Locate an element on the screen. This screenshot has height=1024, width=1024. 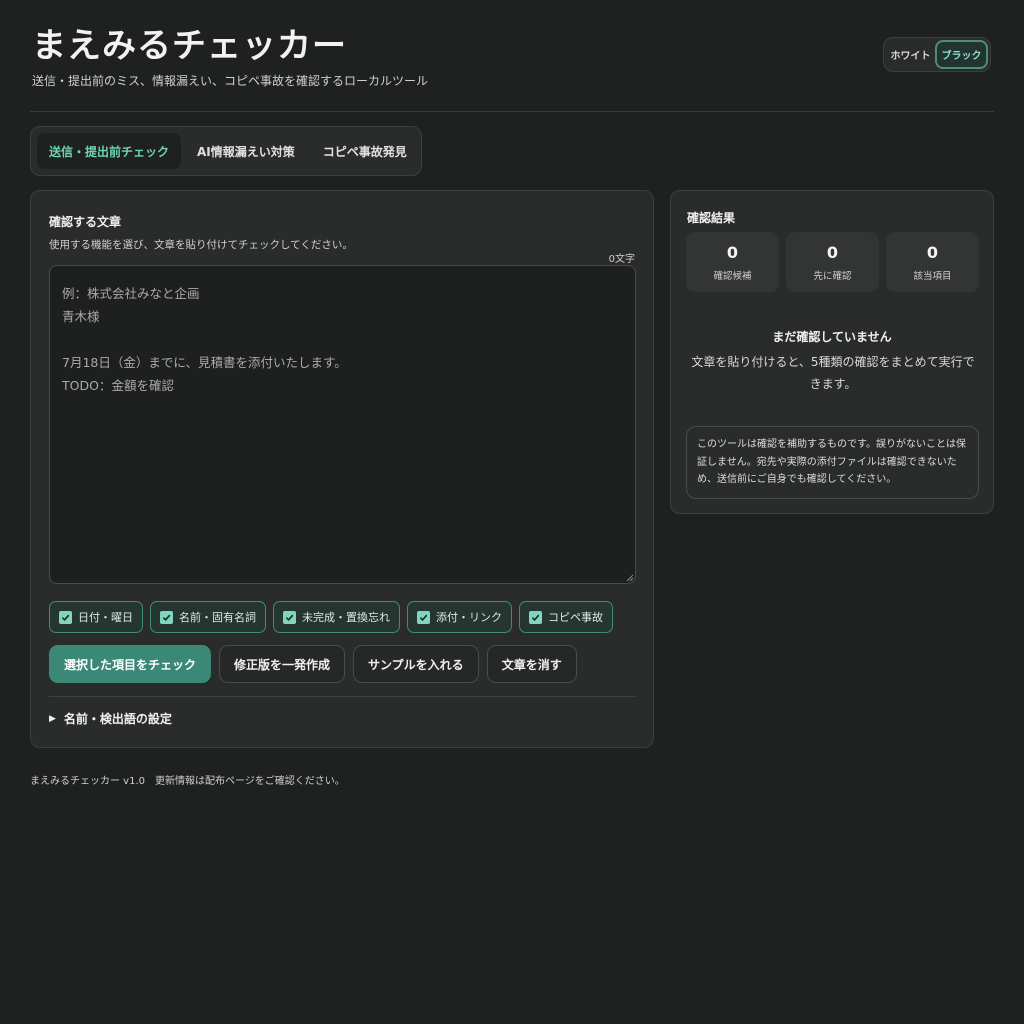
clear-text-button: 文章を消す is located at coordinates (531, 664).